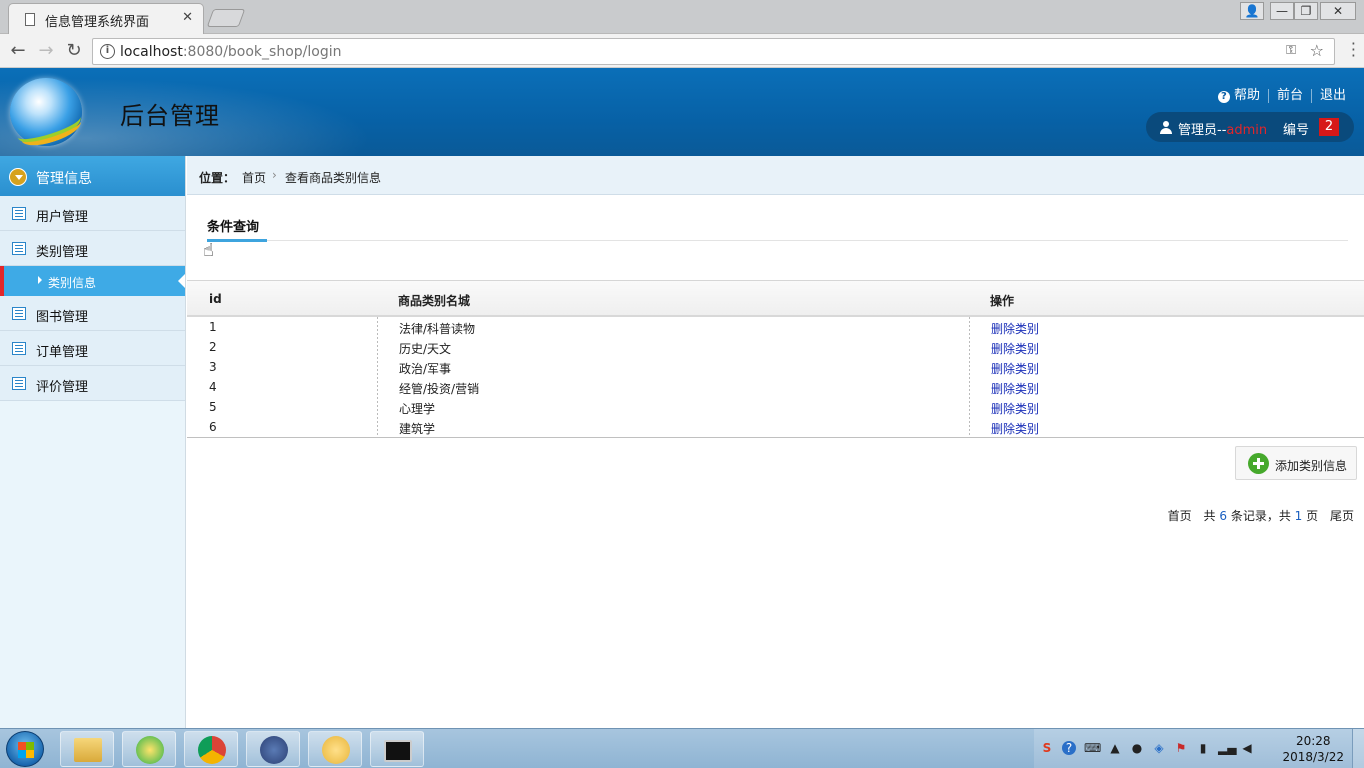 The width and height of the screenshot is (1364, 768). I want to click on reload-icon: ↻, so click(74, 51).